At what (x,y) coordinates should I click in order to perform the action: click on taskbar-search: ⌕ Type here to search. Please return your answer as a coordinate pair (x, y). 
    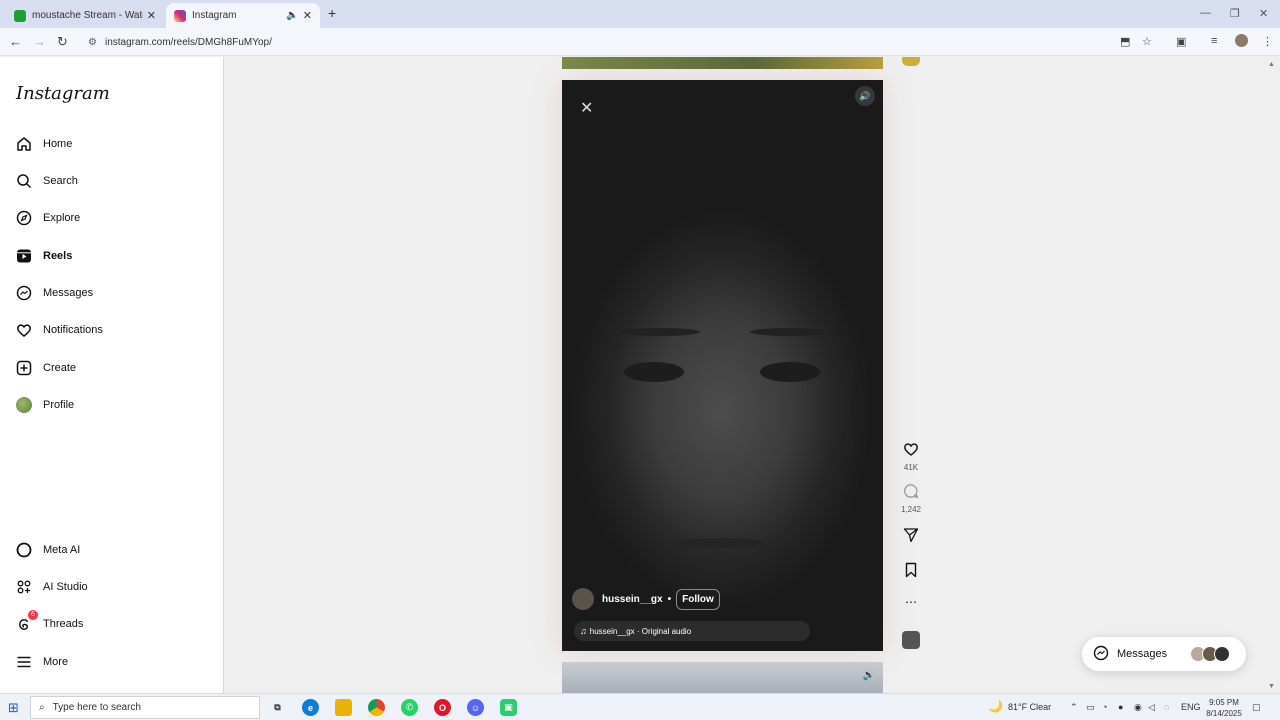
    Looking at the image, I should click on (145, 707).